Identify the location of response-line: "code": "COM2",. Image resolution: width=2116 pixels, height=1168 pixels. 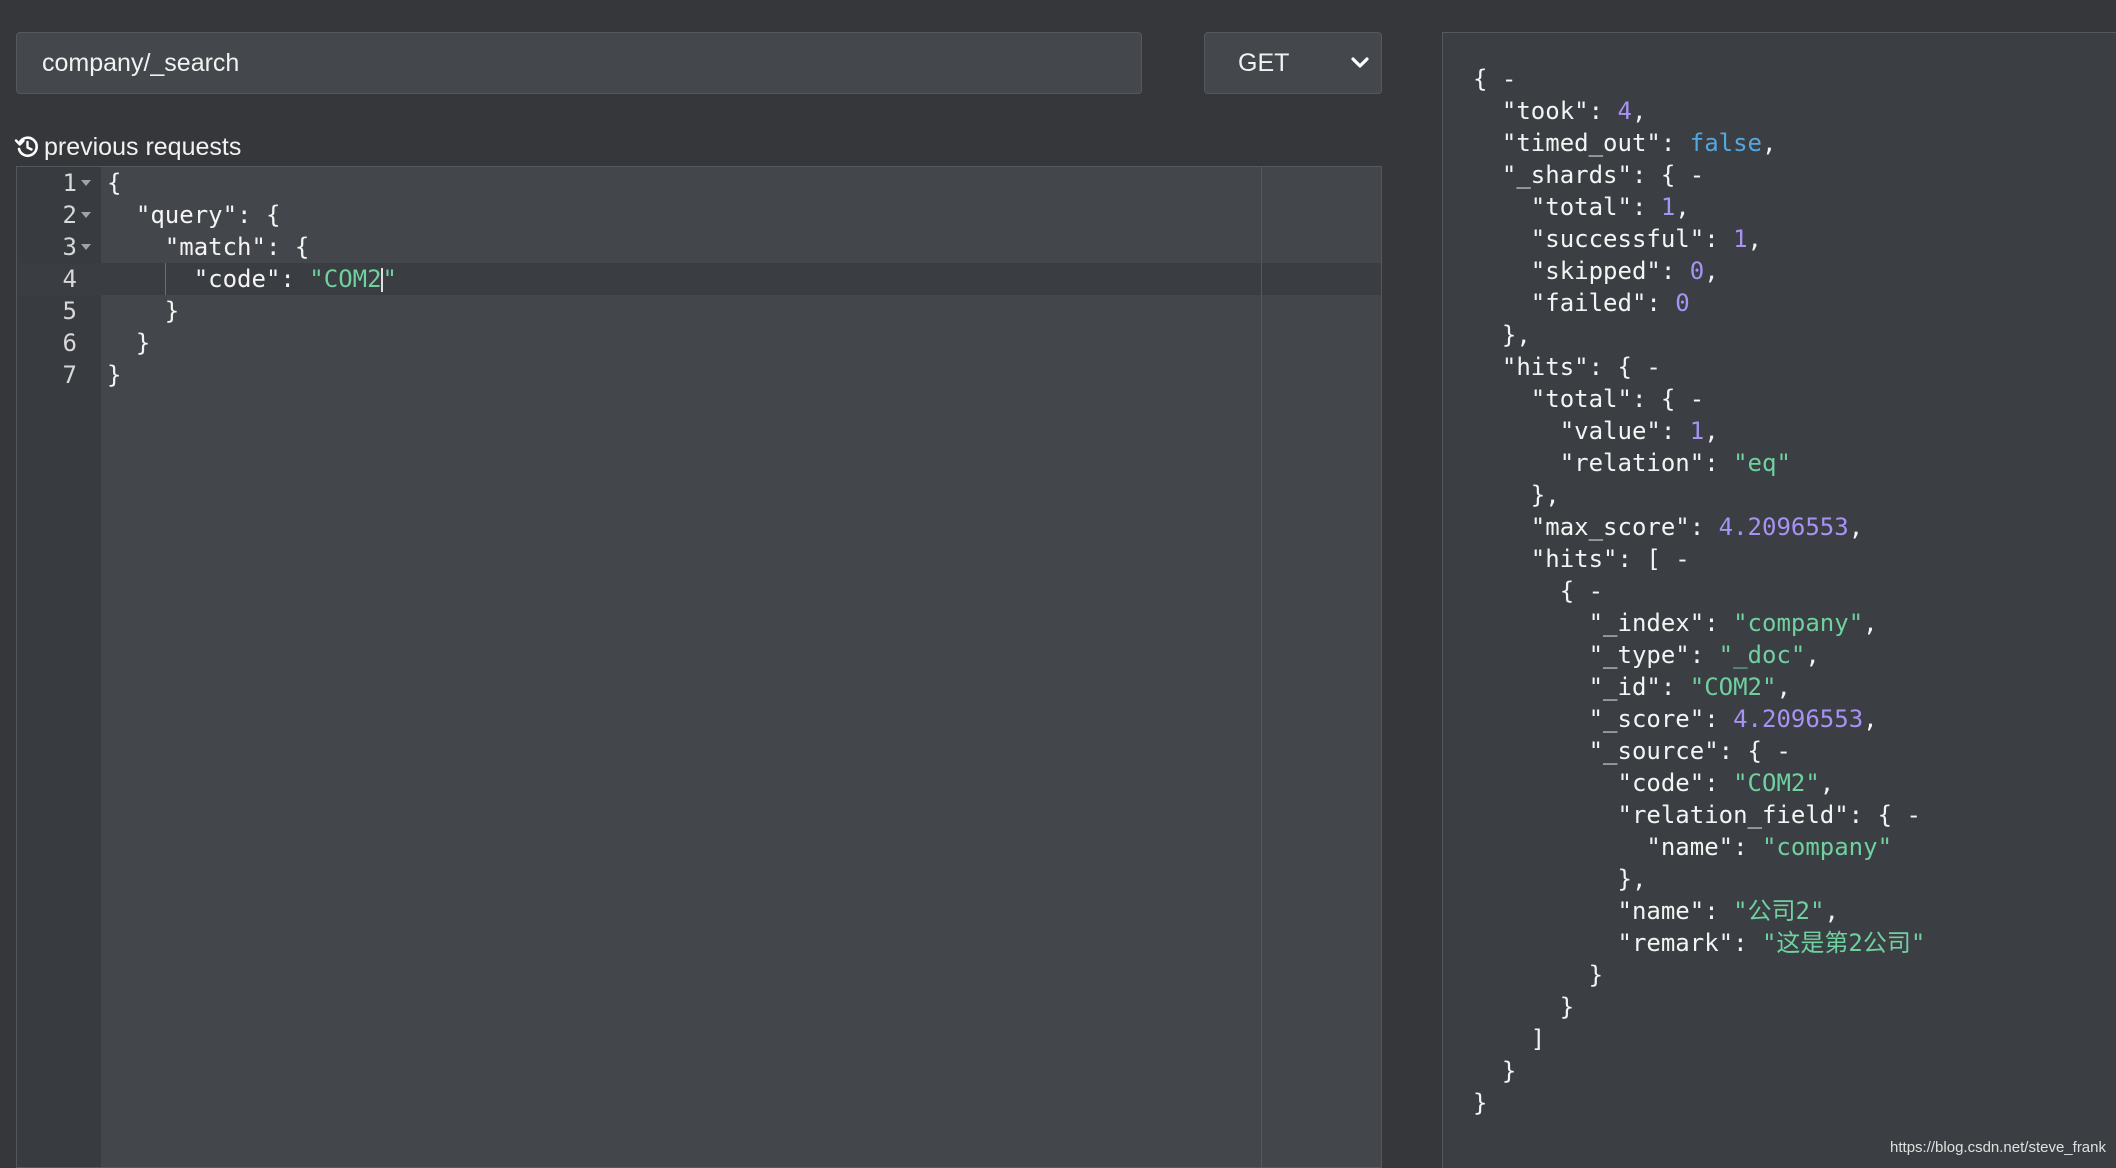
(1699, 783).